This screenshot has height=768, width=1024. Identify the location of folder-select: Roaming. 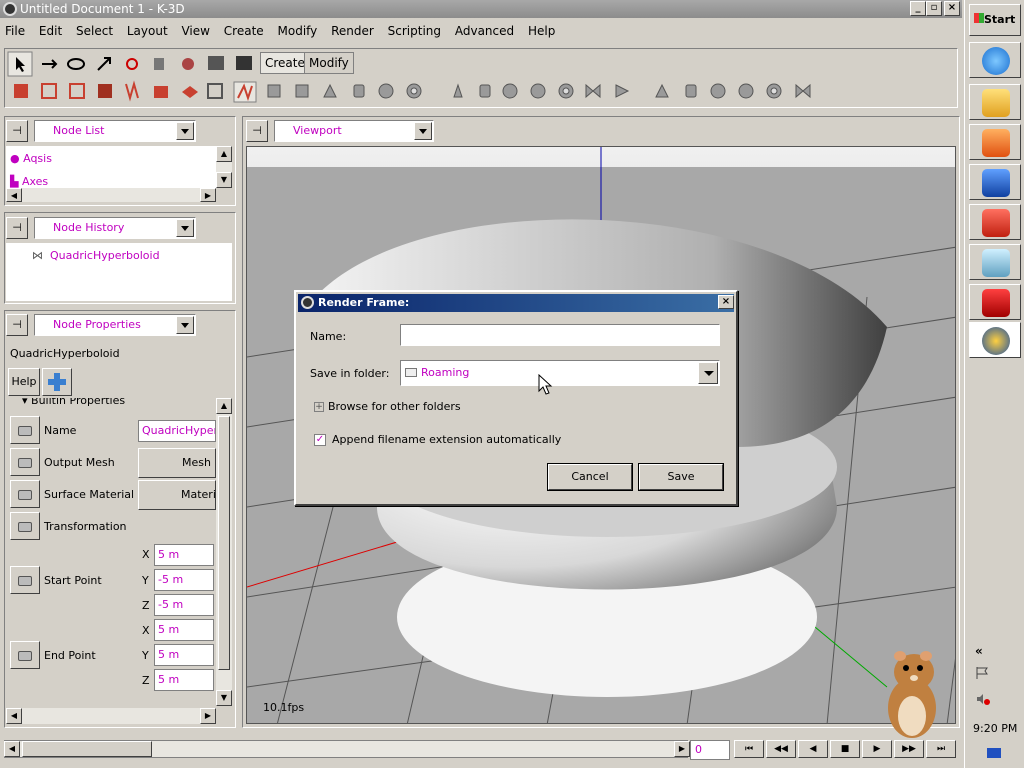
(560, 373).